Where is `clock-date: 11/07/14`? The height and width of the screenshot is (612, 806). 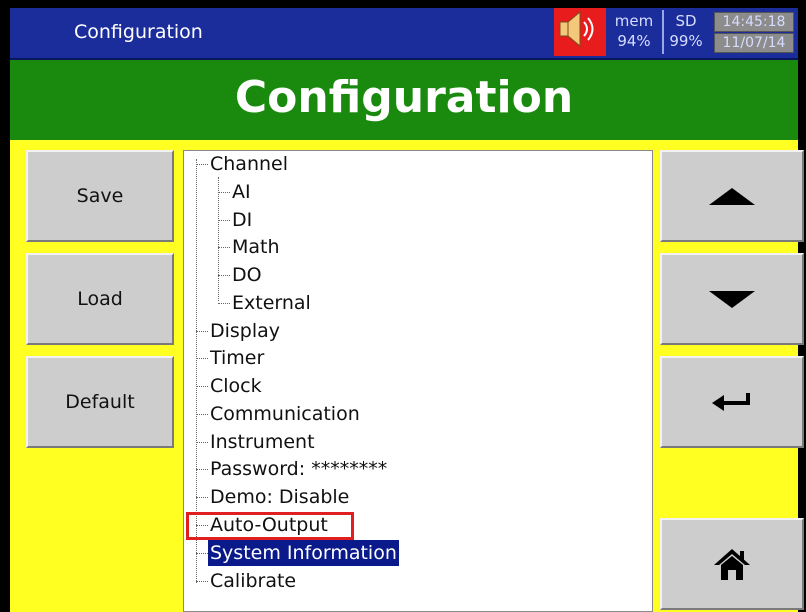 clock-date: 11/07/14 is located at coordinates (754, 43).